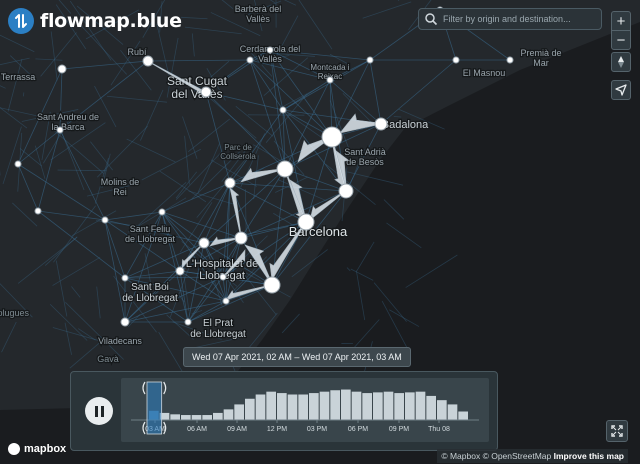  Describe the element at coordinates (405, 125) in the screenshot. I see `map-label: Badalona` at that location.